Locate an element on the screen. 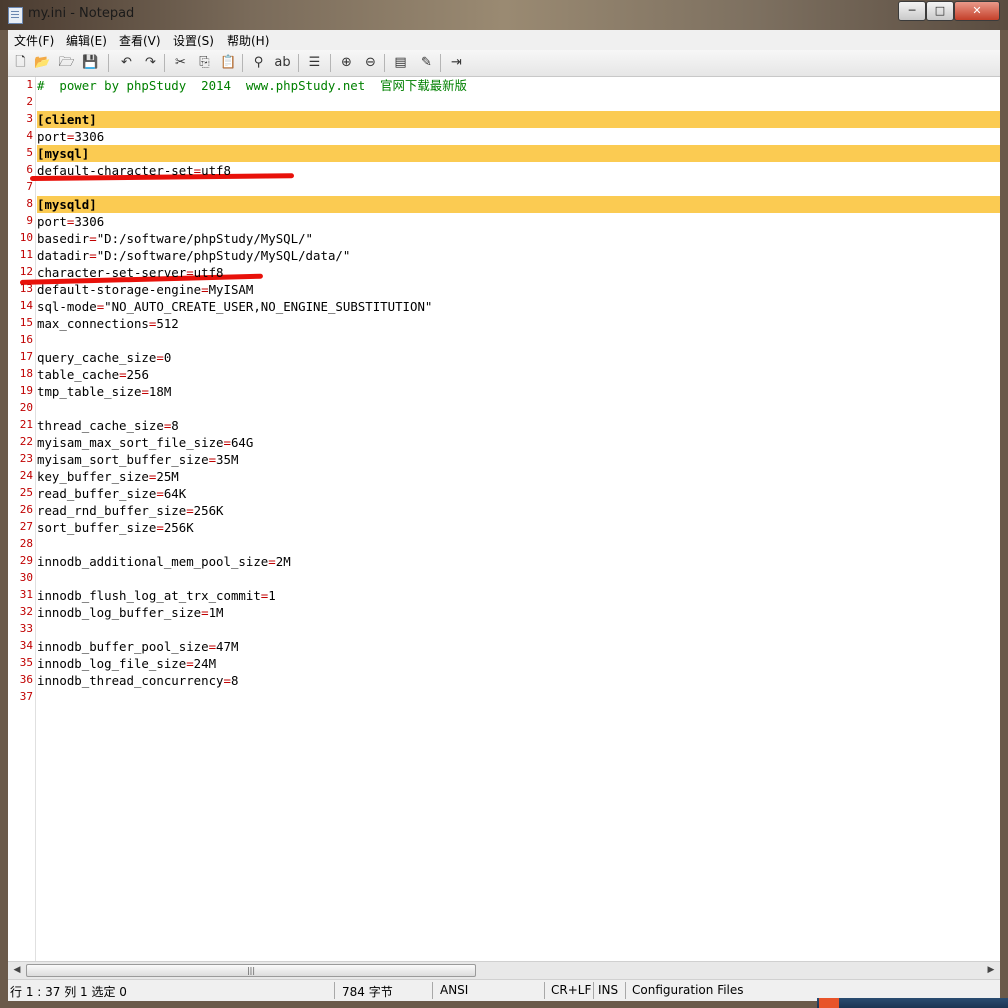 The height and width of the screenshot is (1008, 1008). find-icon: ⚲ is located at coordinates (258, 62).